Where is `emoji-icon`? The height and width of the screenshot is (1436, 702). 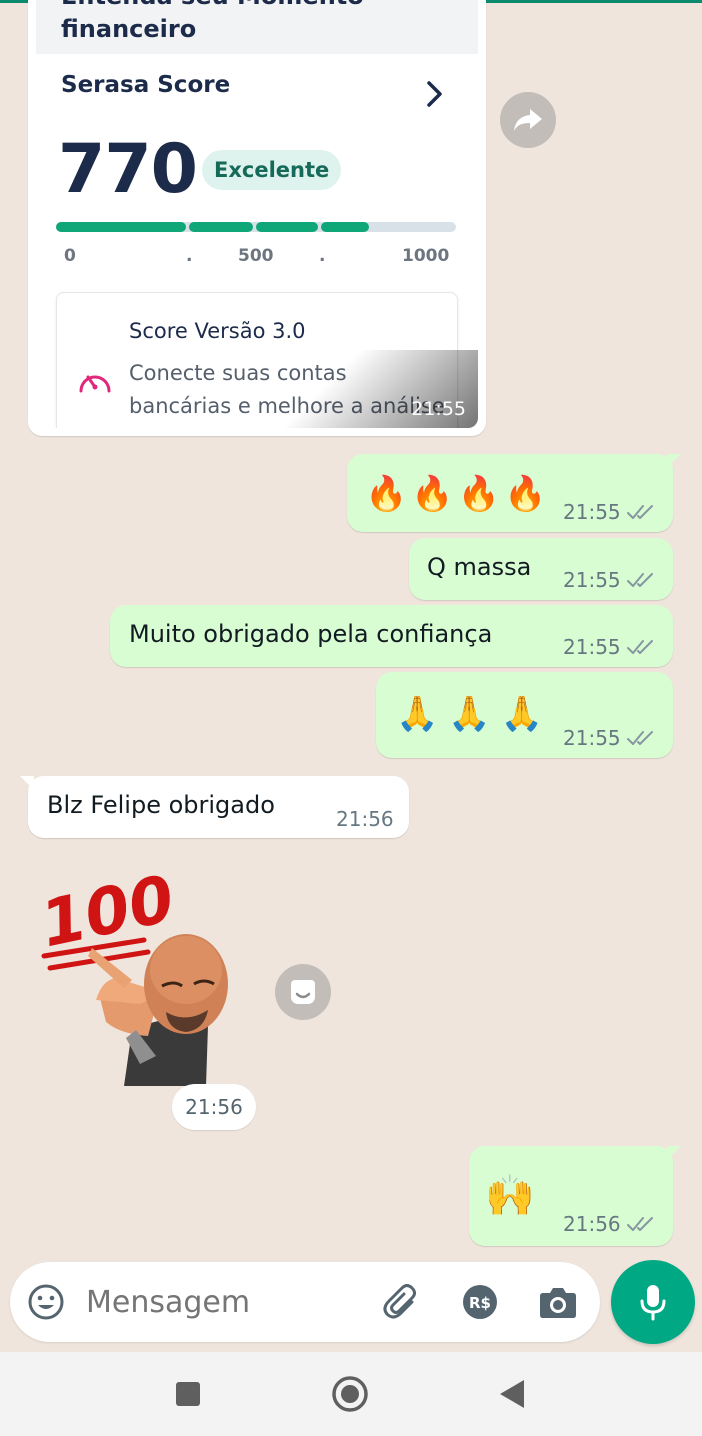
emoji-icon is located at coordinates (46, 1302).